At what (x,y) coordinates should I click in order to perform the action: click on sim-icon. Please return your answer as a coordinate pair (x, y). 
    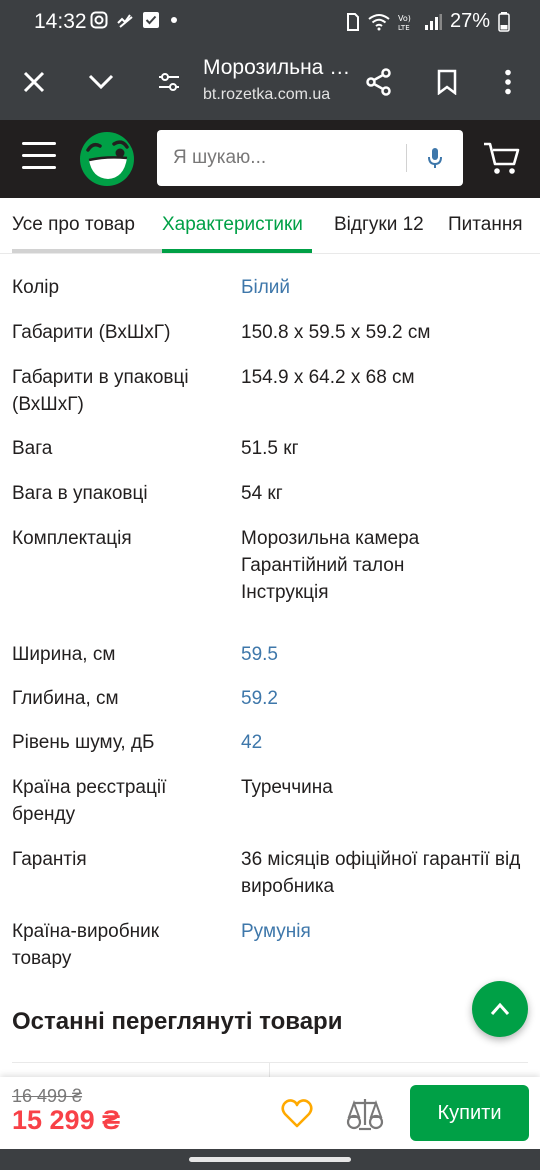
    Looking at the image, I should click on (352, 21).